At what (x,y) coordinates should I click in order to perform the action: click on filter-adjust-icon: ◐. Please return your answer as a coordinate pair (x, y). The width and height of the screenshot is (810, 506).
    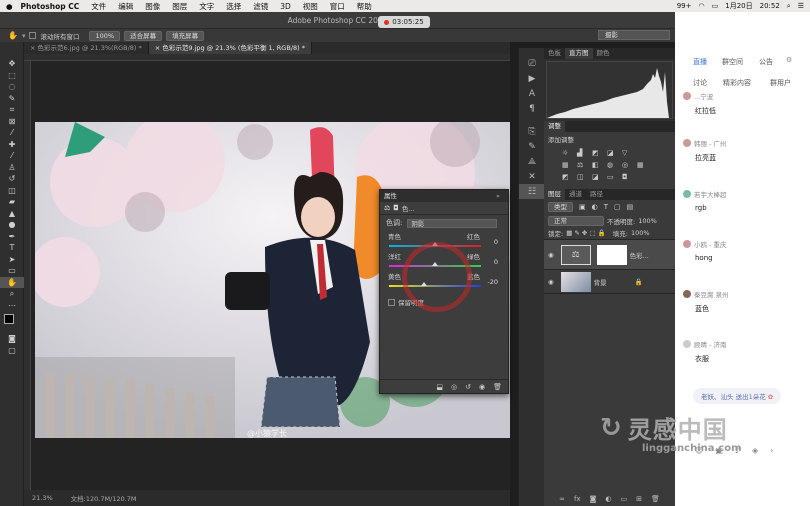
    Looking at the image, I should click on (595, 207).